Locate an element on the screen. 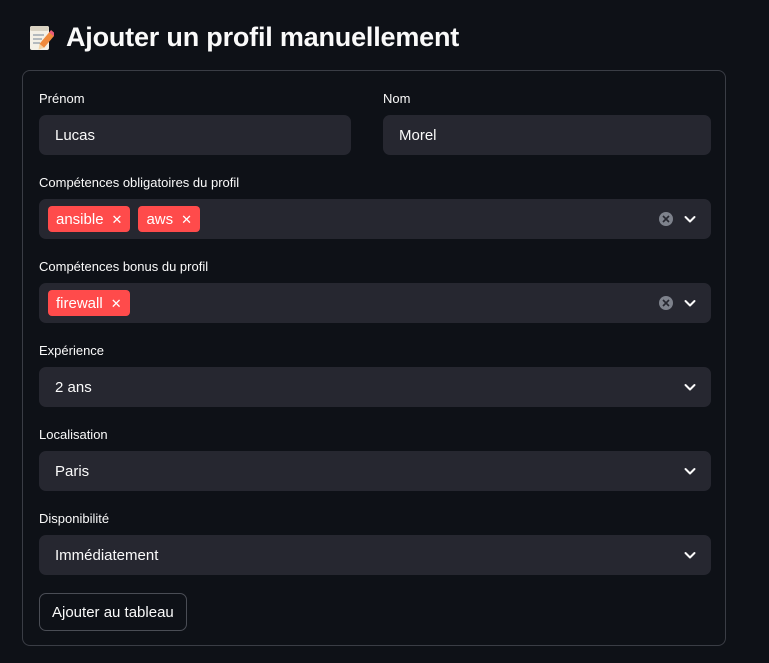 Image resolution: width=769 pixels, height=663 pixels. add-to-table-button: Ajouter au tableau is located at coordinates (113, 612).